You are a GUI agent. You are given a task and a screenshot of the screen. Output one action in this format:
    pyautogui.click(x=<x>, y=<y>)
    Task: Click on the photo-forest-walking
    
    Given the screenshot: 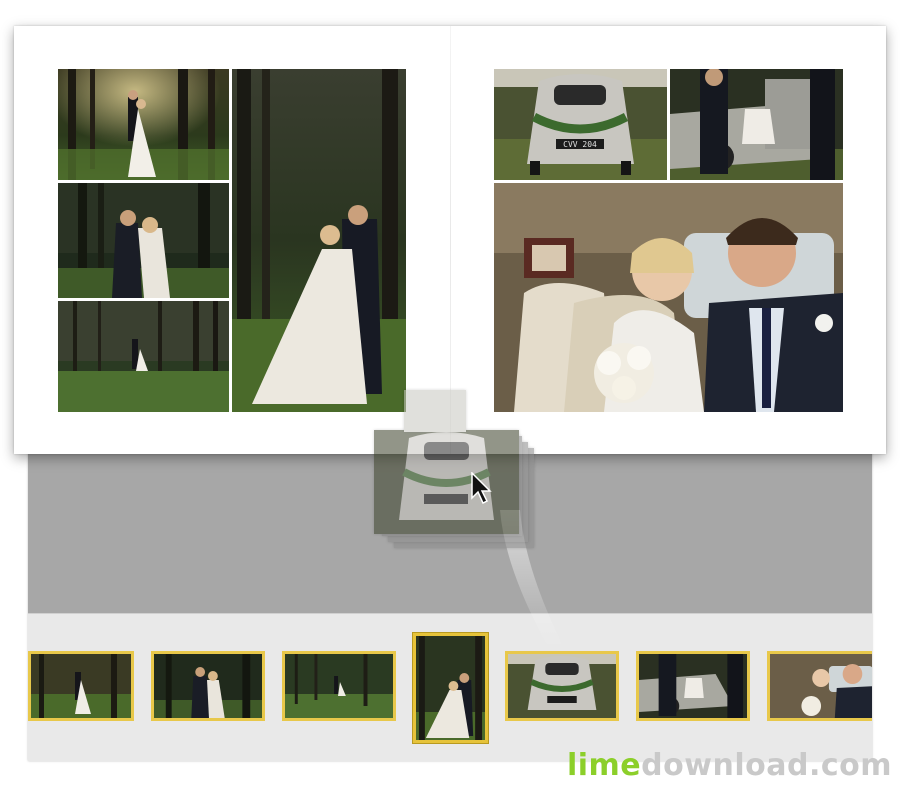 What is the action you would take?
    pyautogui.click(x=143, y=356)
    